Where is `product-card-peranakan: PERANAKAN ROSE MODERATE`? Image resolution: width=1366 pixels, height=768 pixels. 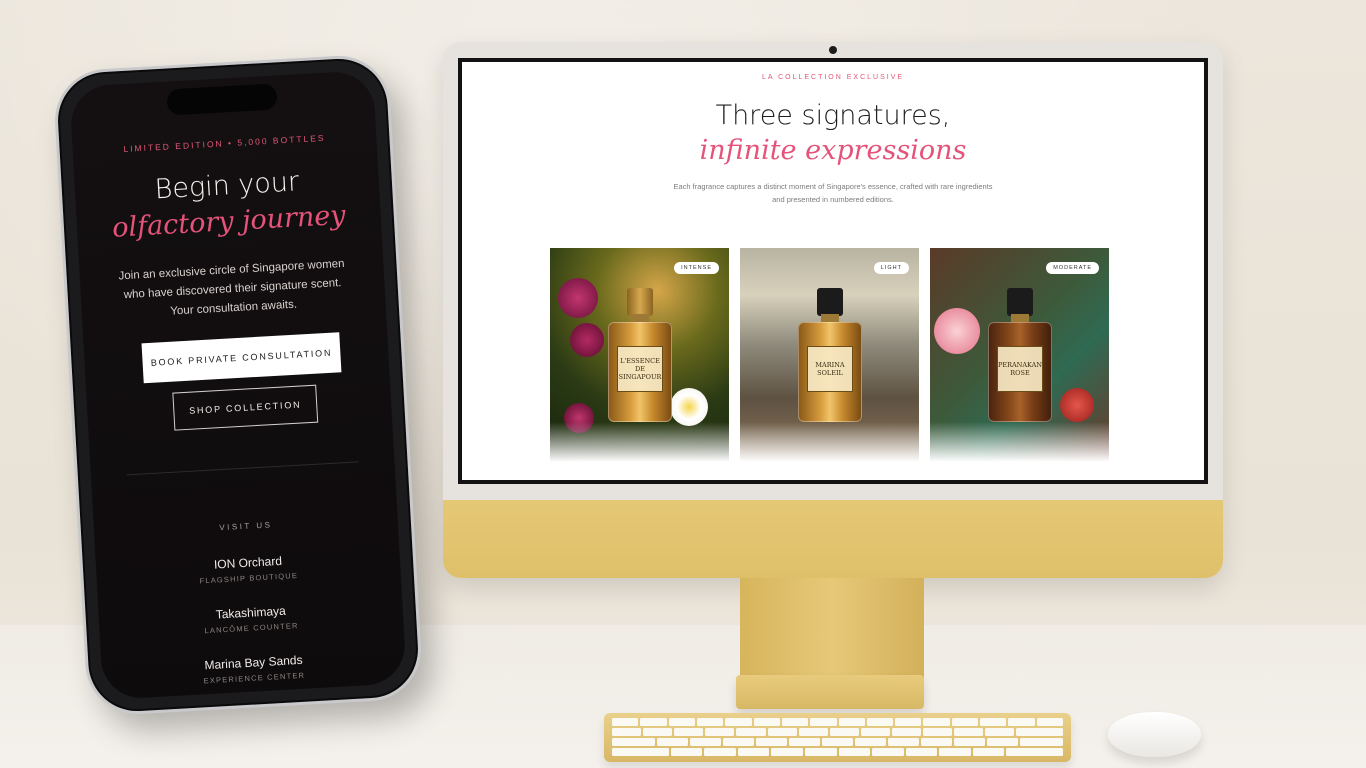 product-card-peranakan: PERANAKAN ROSE MODERATE is located at coordinates (1019, 355).